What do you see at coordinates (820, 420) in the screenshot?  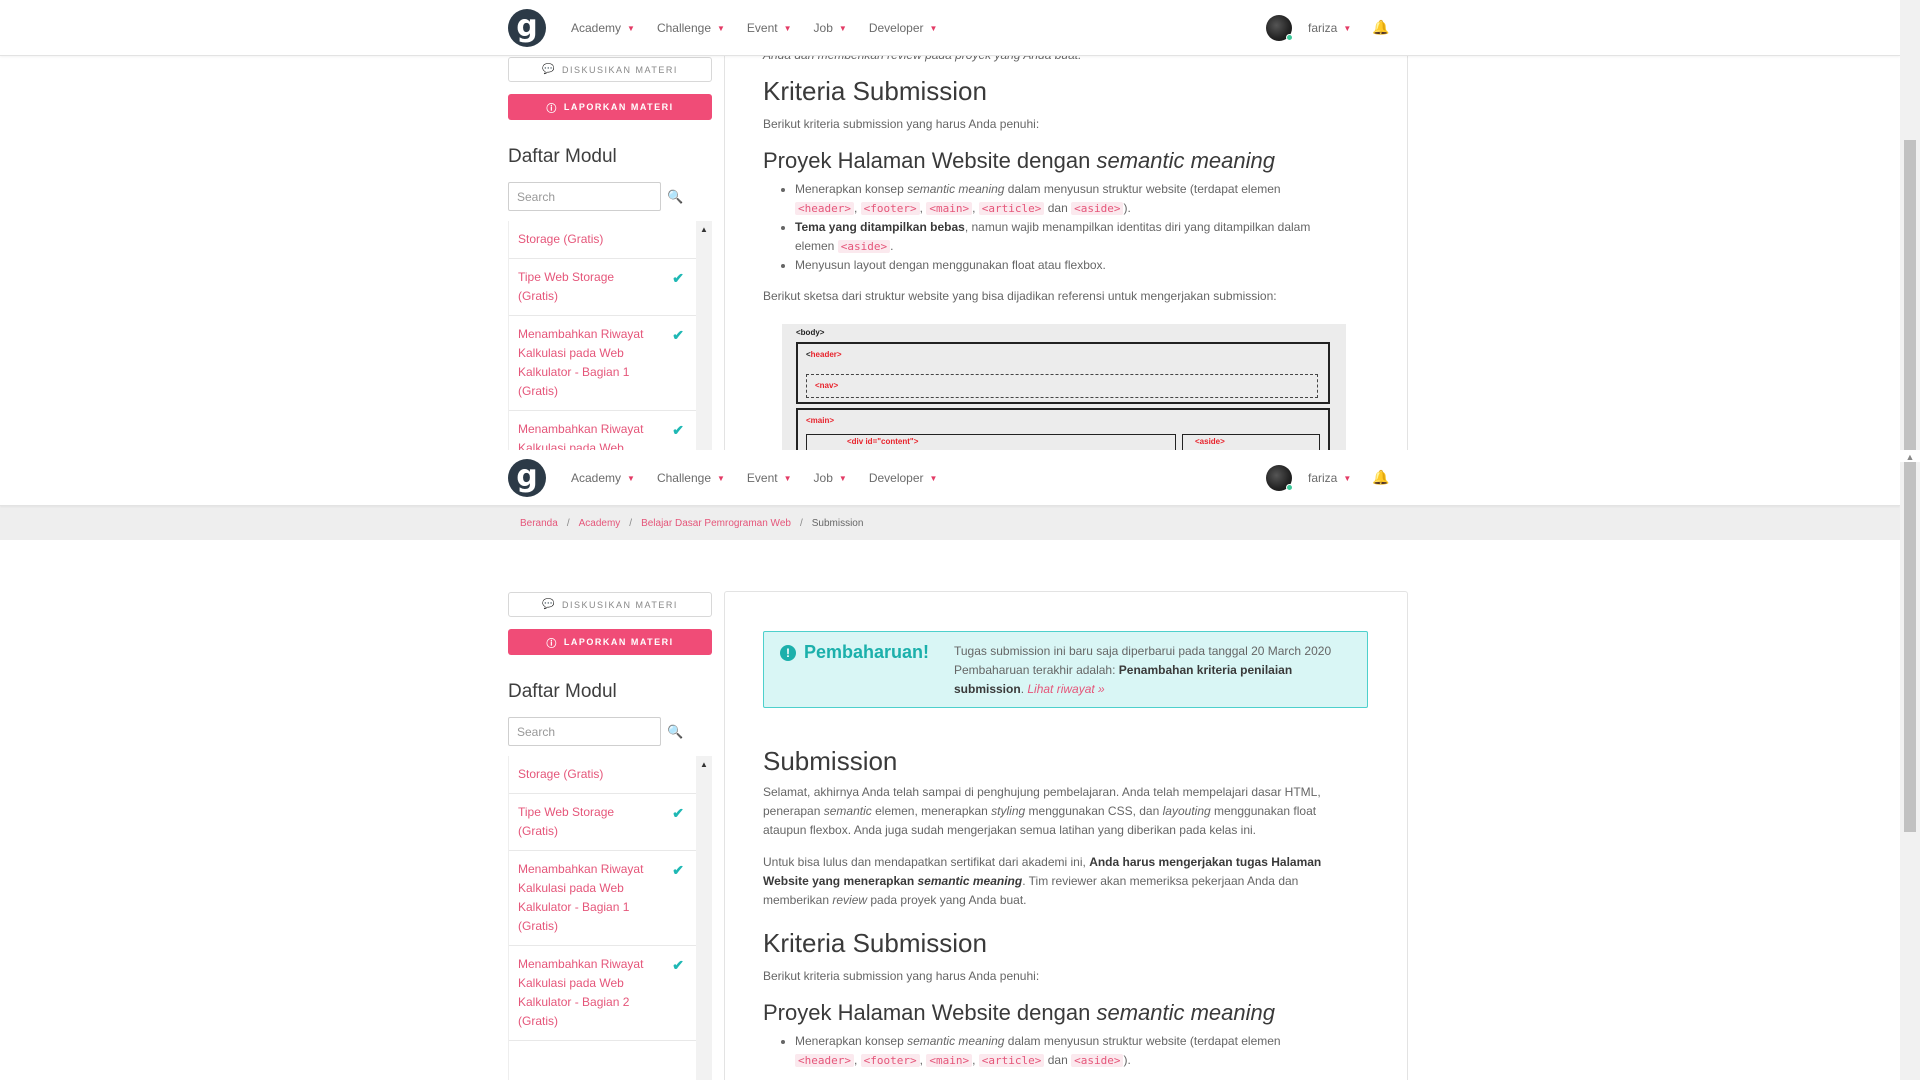 I see `sketch-main-label: <main>` at bounding box center [820, 420].